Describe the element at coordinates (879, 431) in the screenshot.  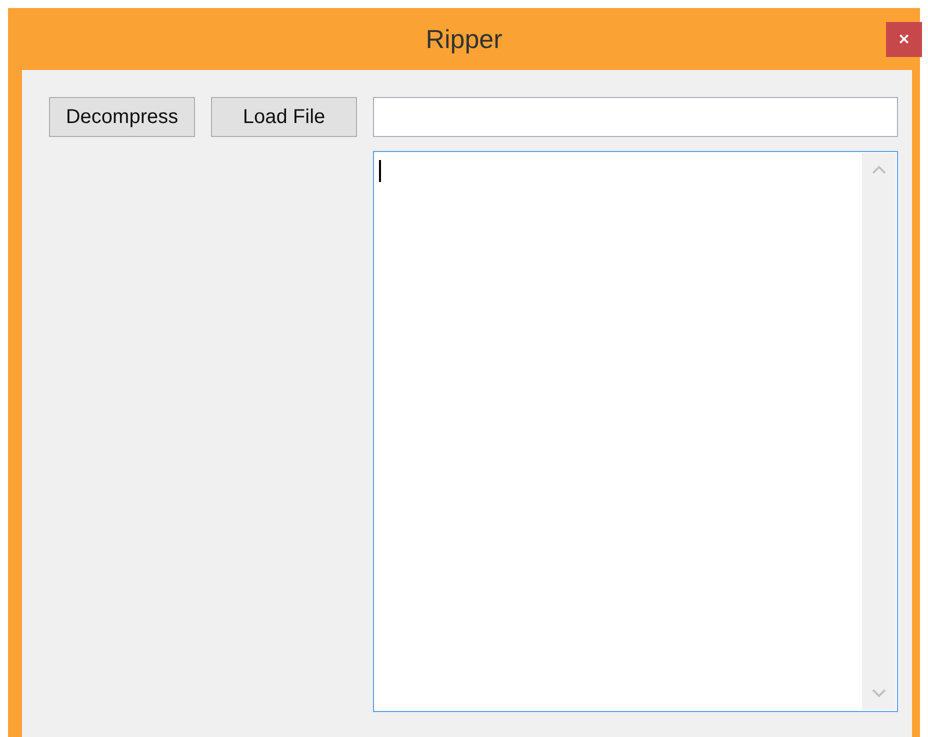
I see `scrollbar` at that location.